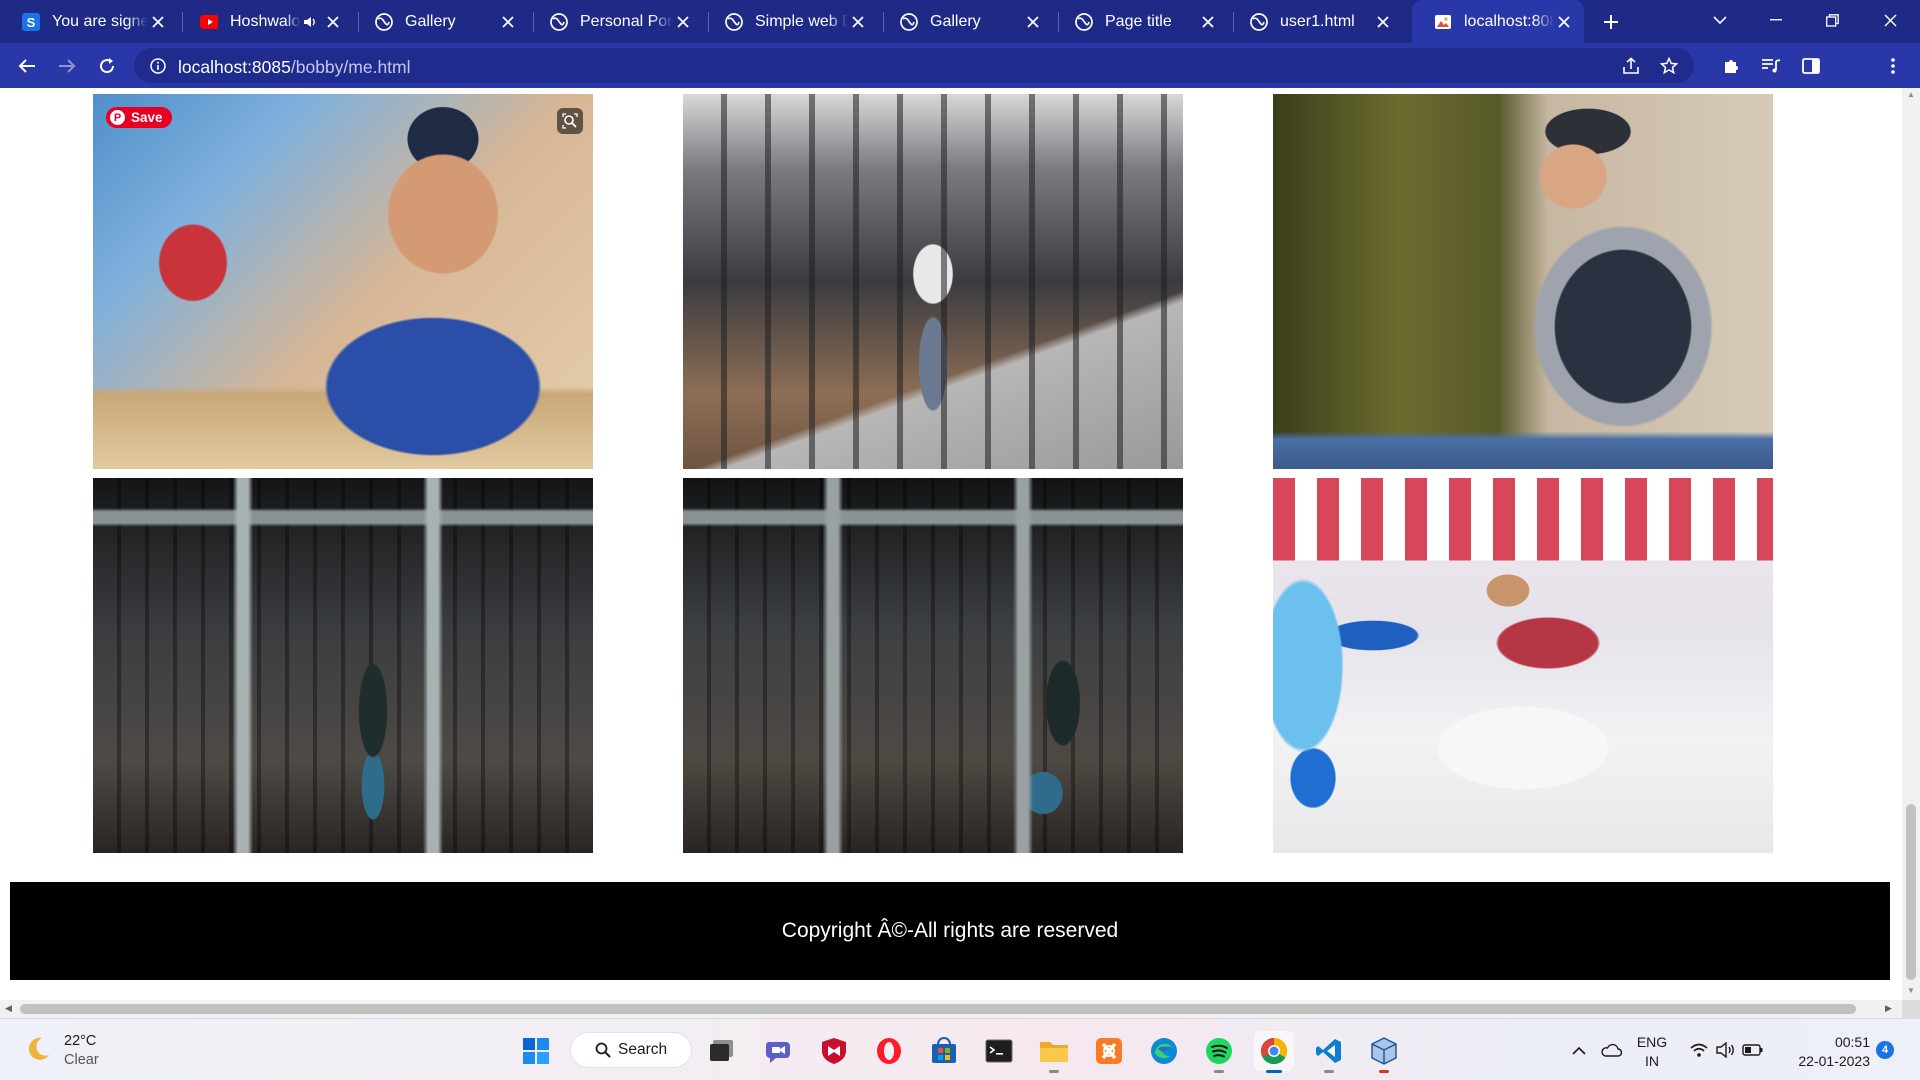 The width and height of the screenshot is (1920, 1080). Describe the element at coordinates (139, 117) in the screenshot. I see `pinterest-save-button: P Save` at that location.